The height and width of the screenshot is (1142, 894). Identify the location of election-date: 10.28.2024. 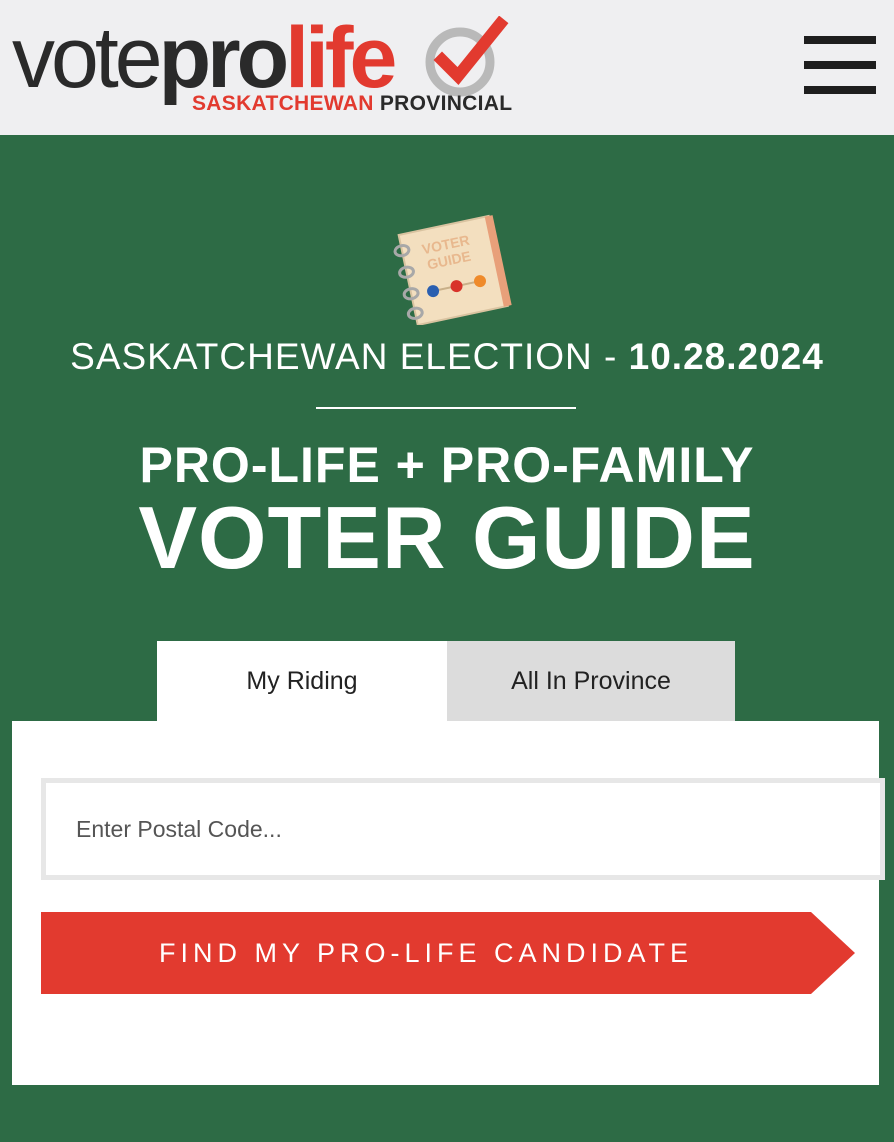
(726, 356).